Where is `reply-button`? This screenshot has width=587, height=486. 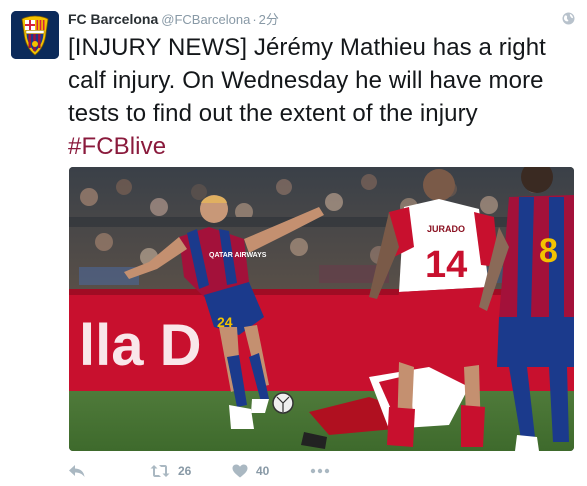
reply-button is located at coordinates (77, 471).